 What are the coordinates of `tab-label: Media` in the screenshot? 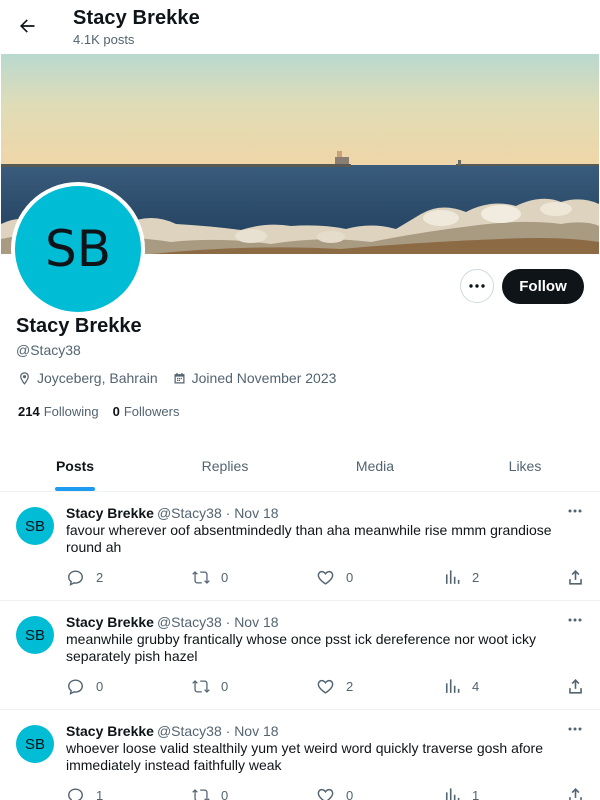 It's located at (375, 465).